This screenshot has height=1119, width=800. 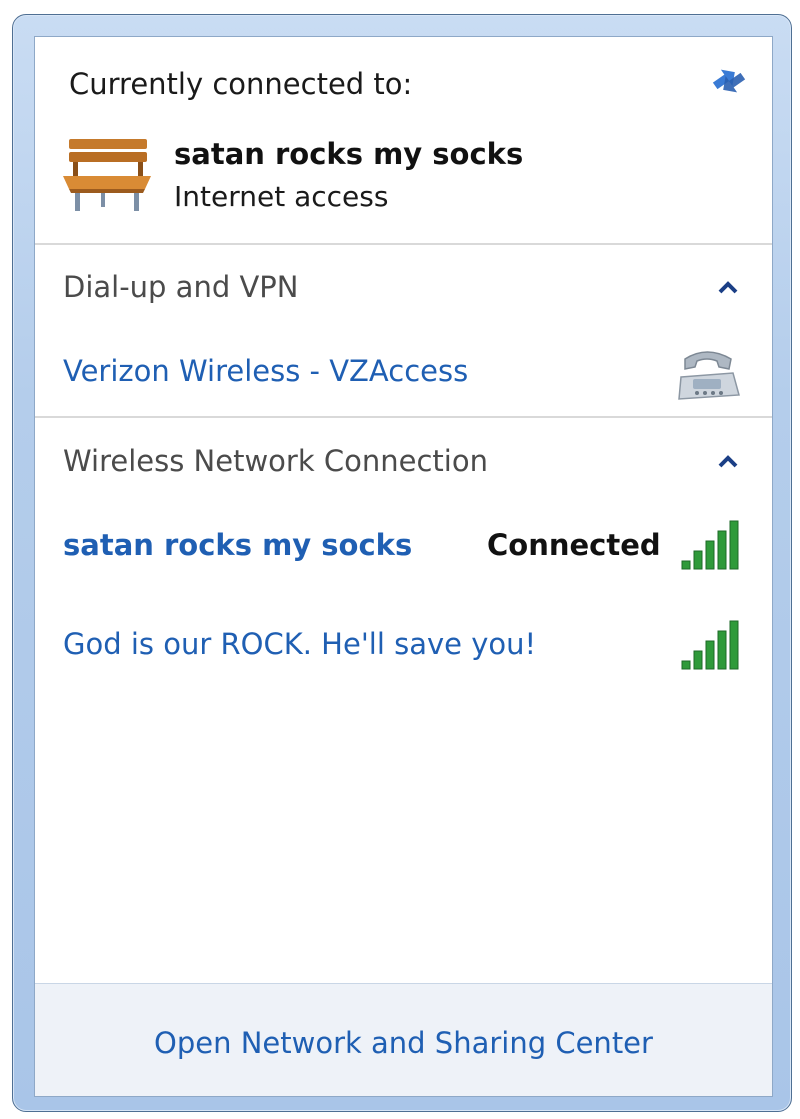 What do you see at coordinates (107, 174) in the screenshot?
I see `bench-icon` at bounding box center [107, 174].